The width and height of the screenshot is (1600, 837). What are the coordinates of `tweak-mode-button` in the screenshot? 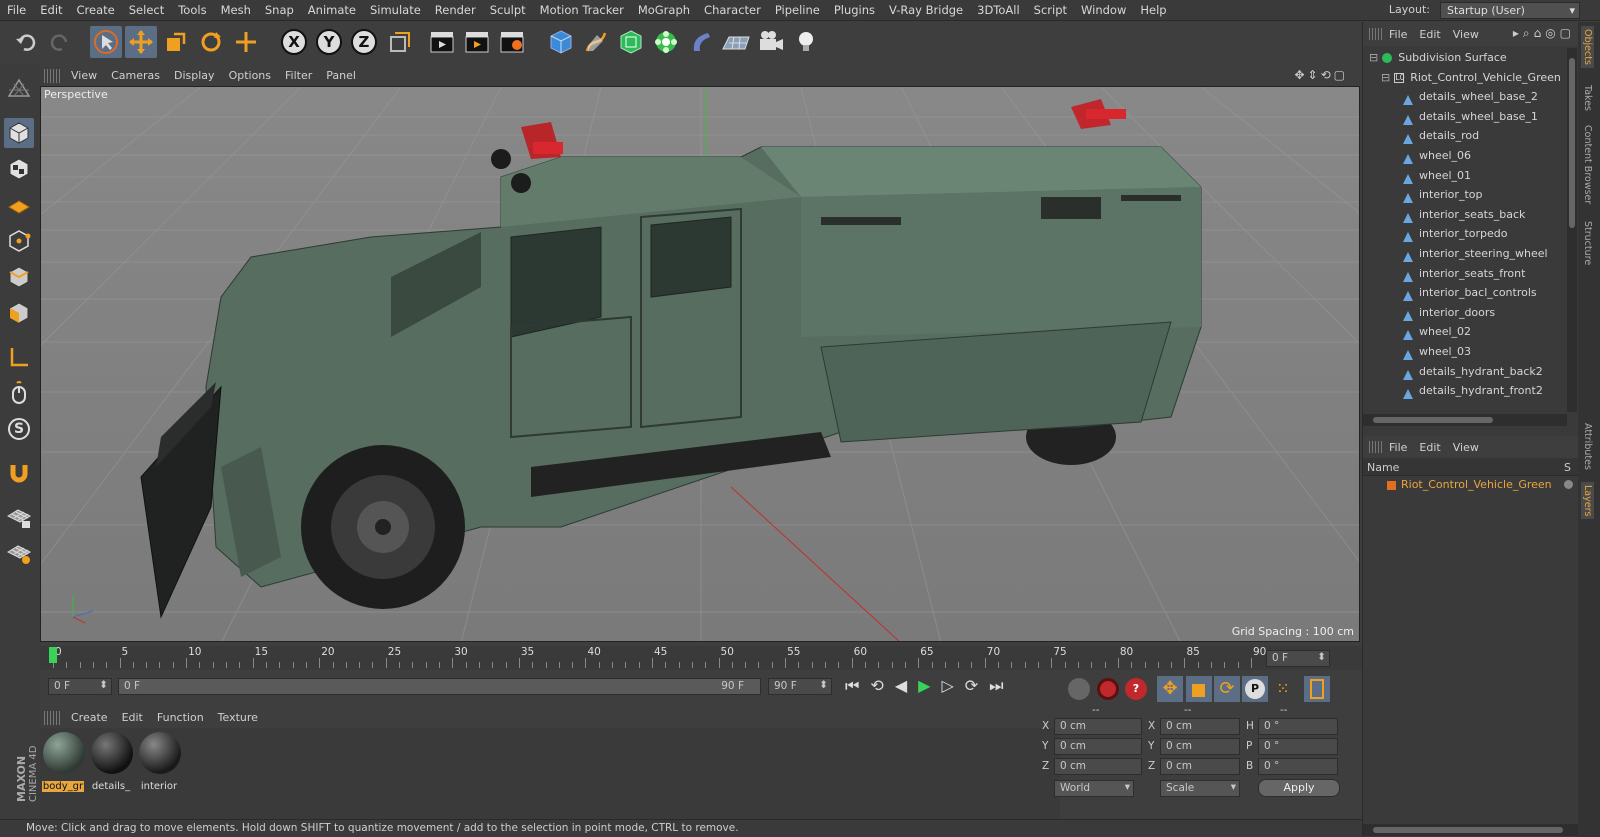 It's located at (19, 393).